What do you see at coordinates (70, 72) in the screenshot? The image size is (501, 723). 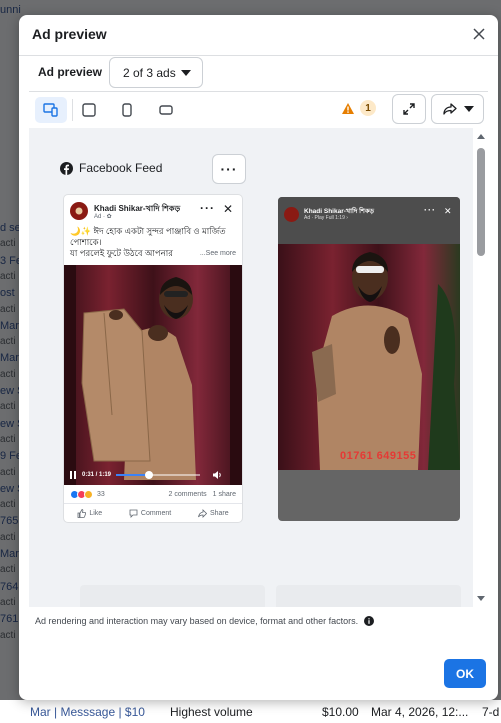 I see `ad-preview-label: Ad preview` at bounding box center [70, 72].